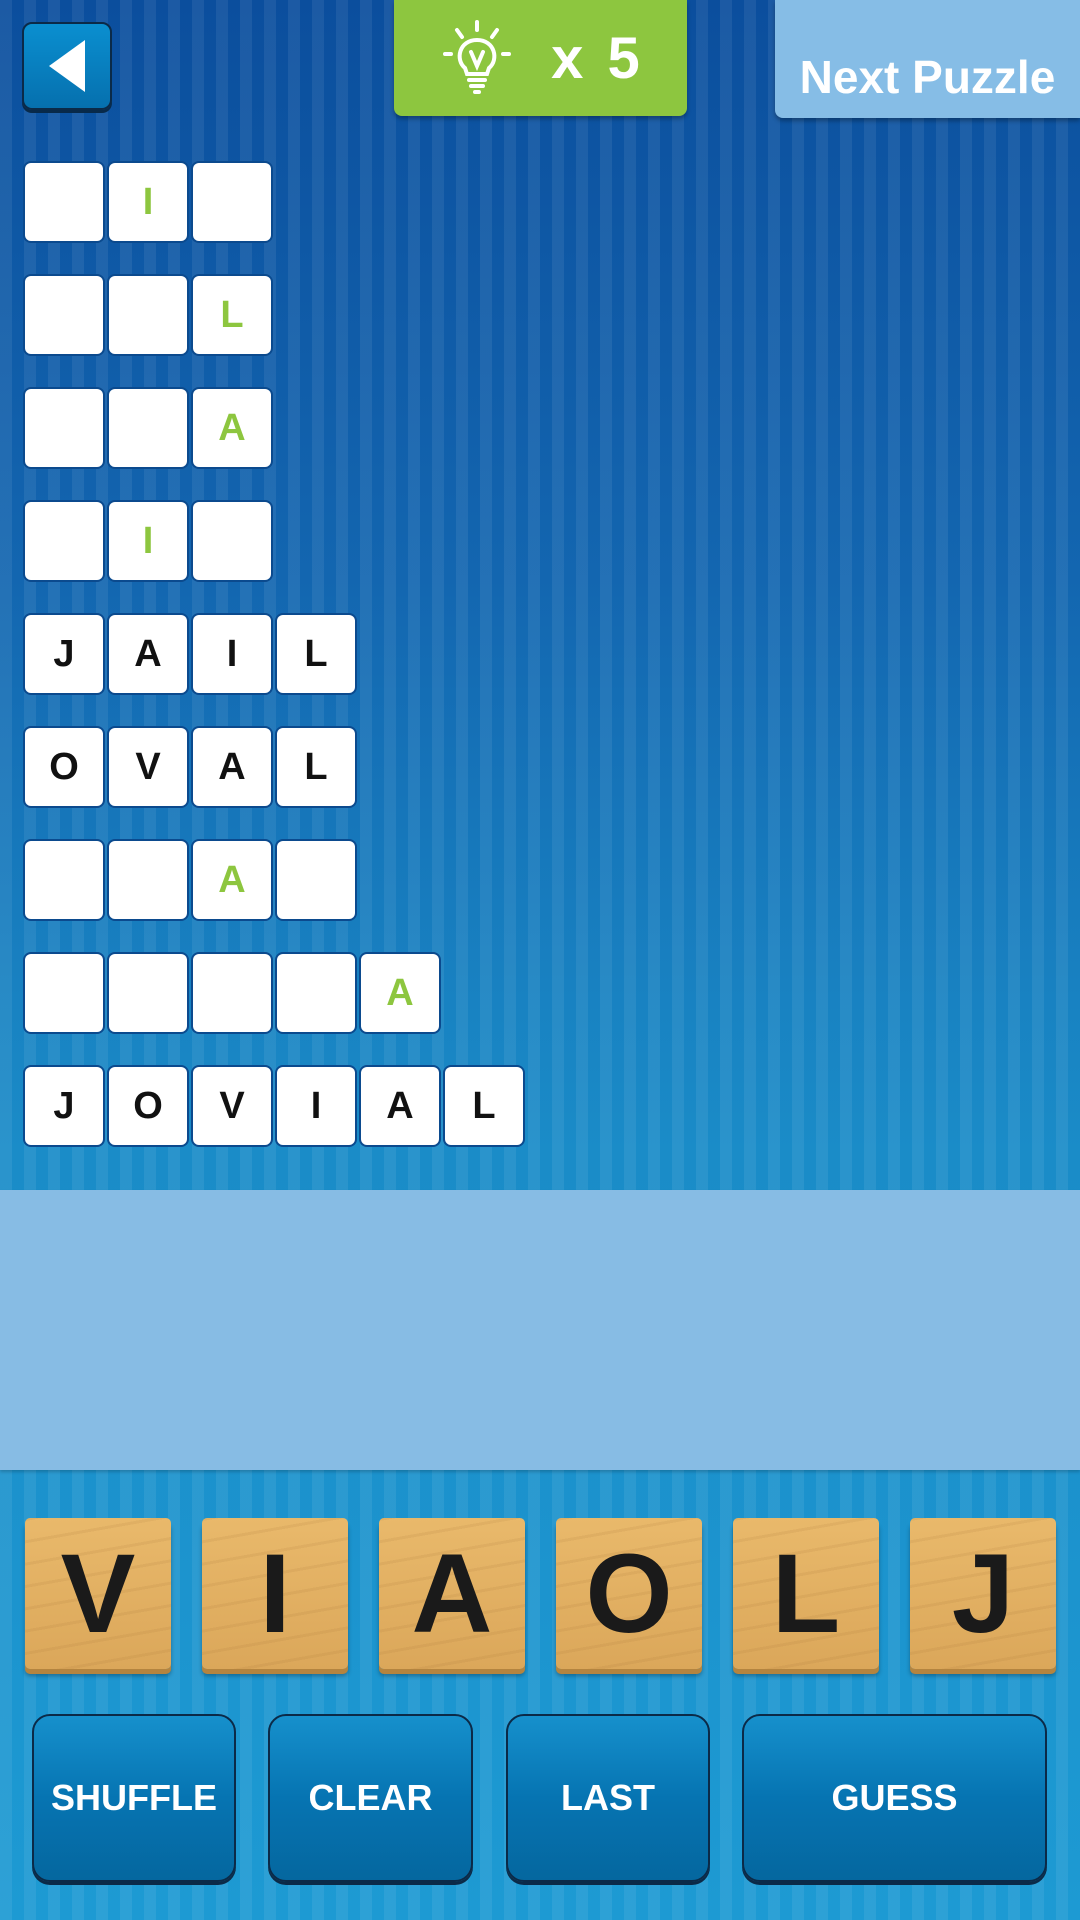 This screenshot has height=1920, width=1080. Describe the element at coordinates (477, 57) in the screenshot. I see `lightbulb-icon` at that location.